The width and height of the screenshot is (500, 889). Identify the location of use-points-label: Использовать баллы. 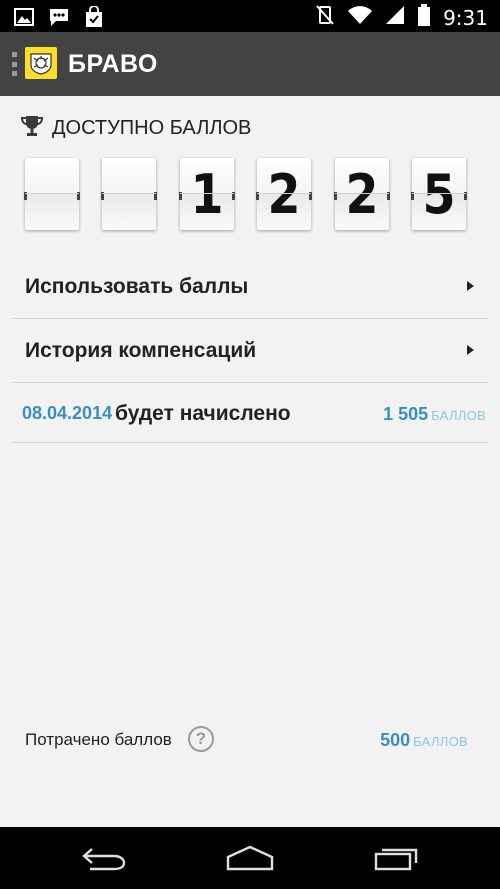
(137, 286).